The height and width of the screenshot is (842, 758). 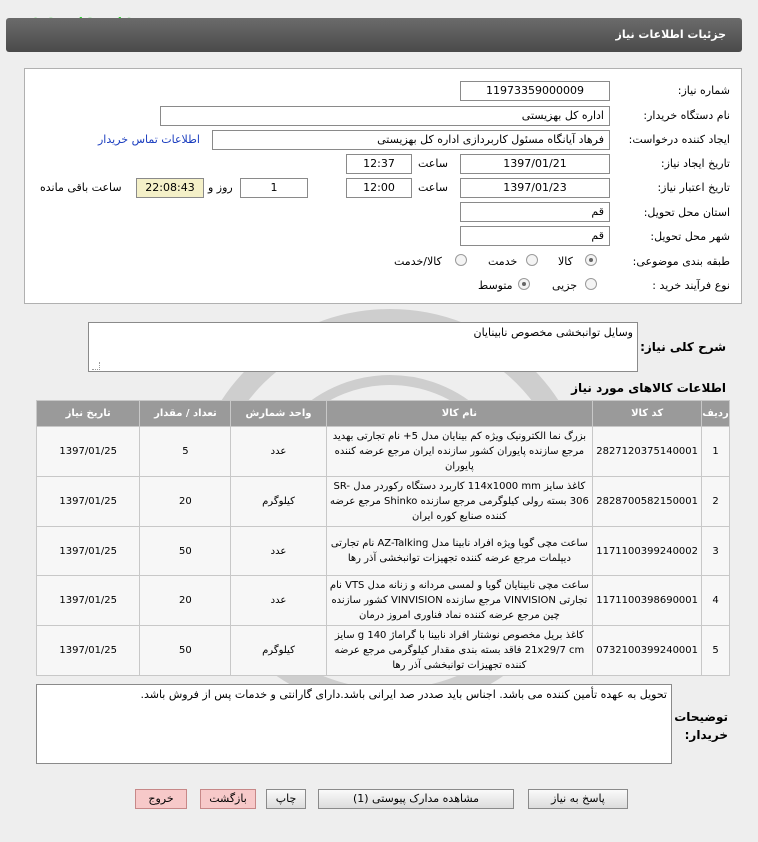 I want to click on province-label: استان محل تحویل:, so click(x=686, y=212).